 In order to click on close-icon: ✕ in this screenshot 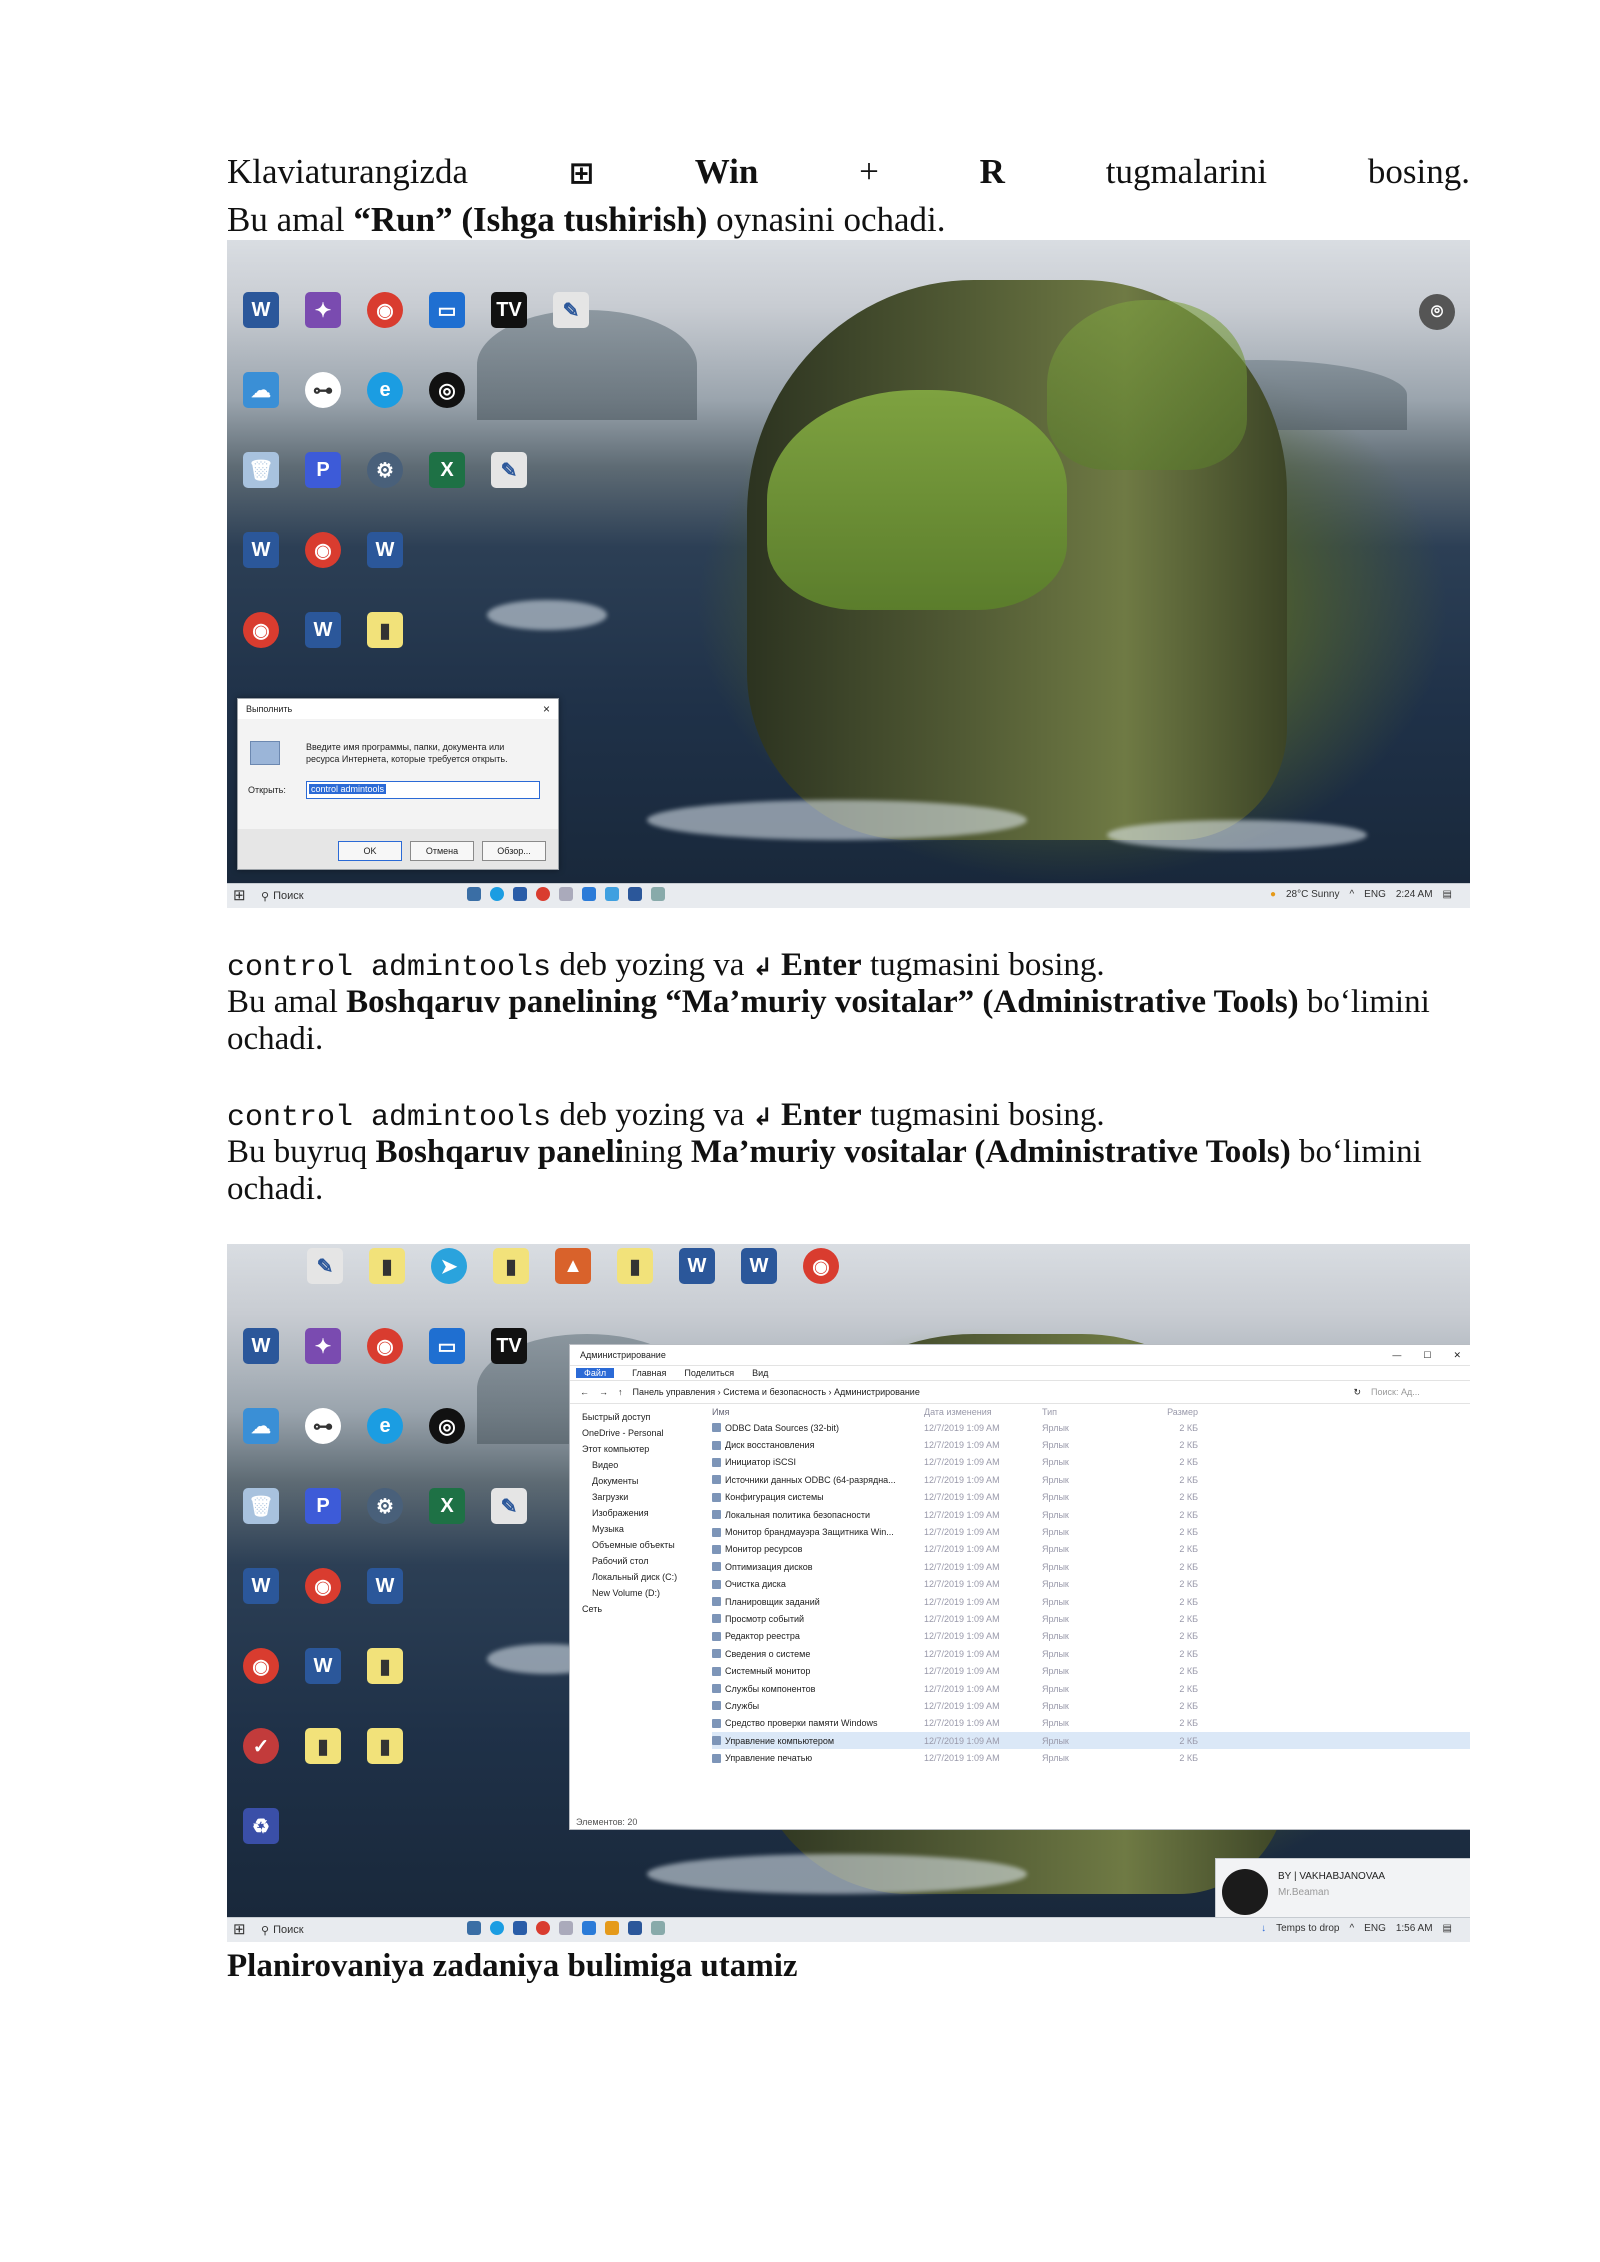, I will do `click(1457, 1355)`.